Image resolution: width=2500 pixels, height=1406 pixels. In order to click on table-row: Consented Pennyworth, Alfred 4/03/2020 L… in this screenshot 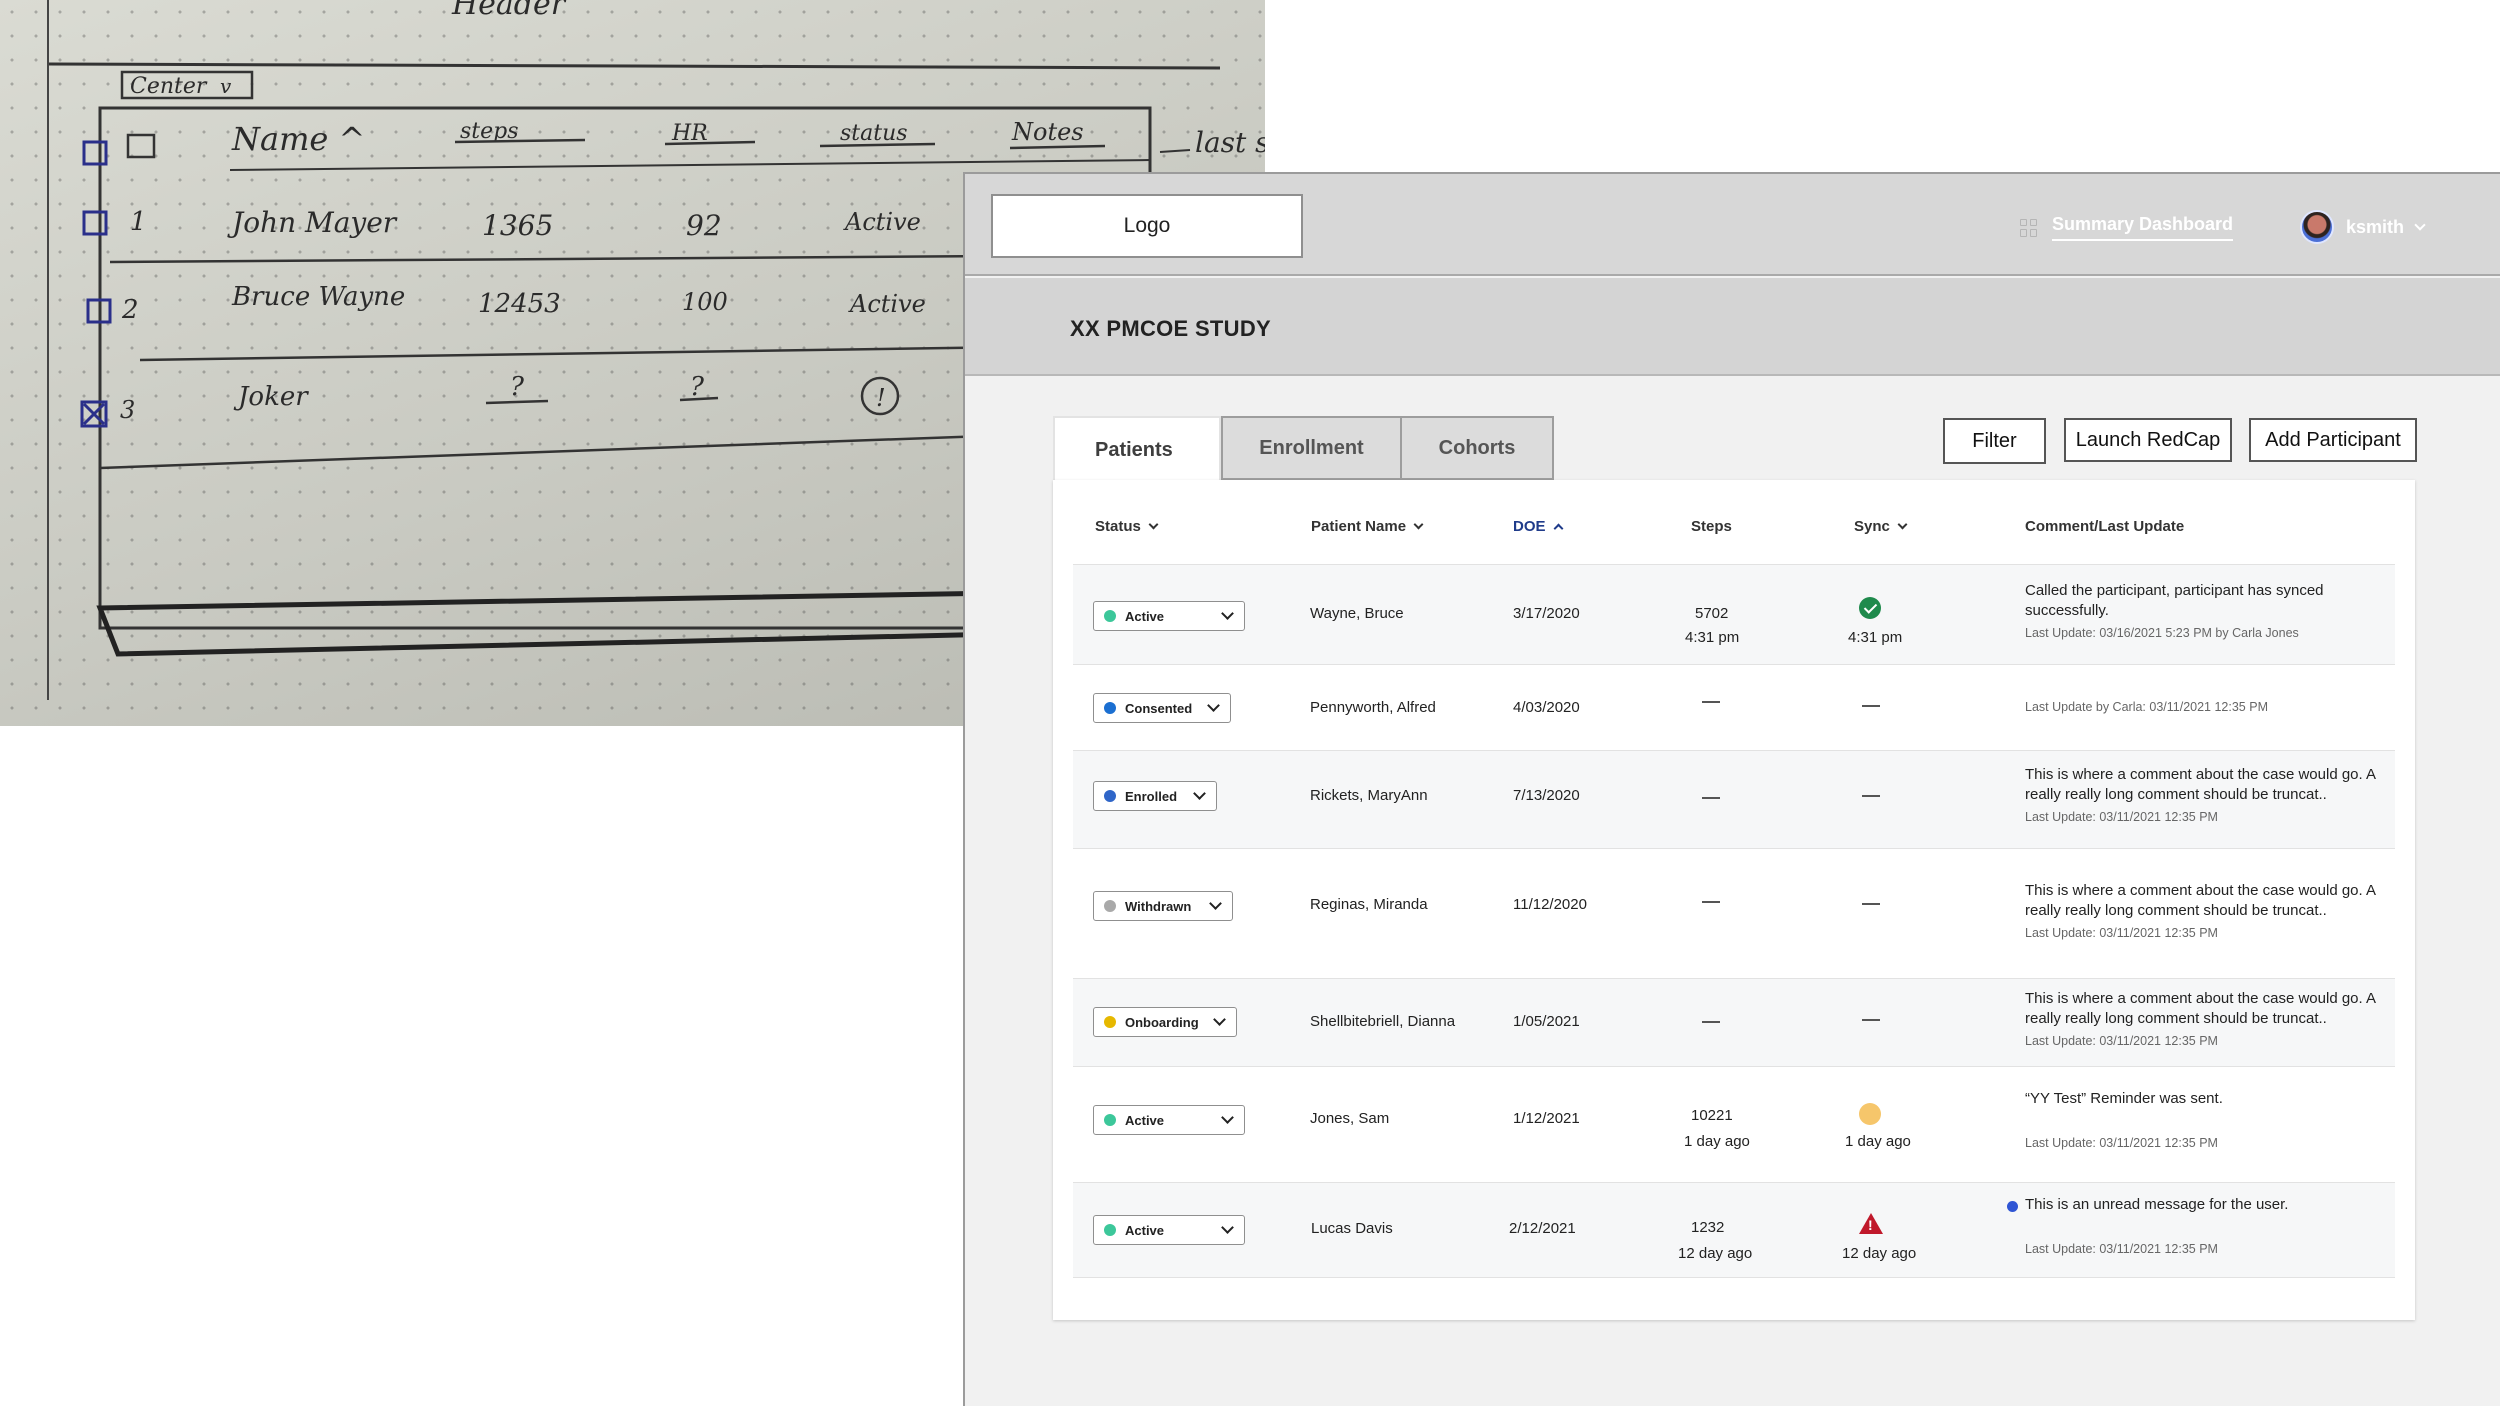, I will do `click(1734, 707)`.